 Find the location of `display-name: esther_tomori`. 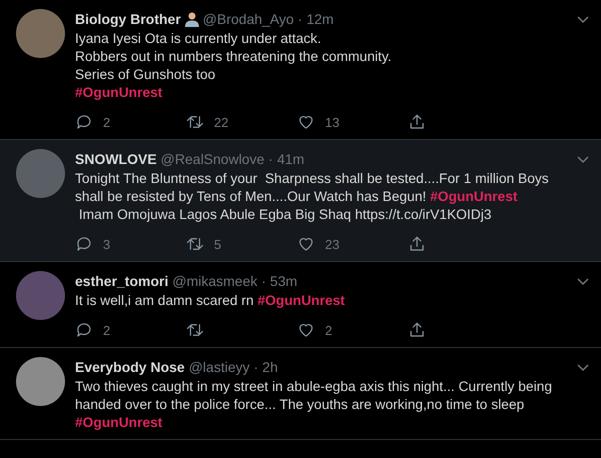

display-name: esther_tomori is located at coordinates (121, 281).